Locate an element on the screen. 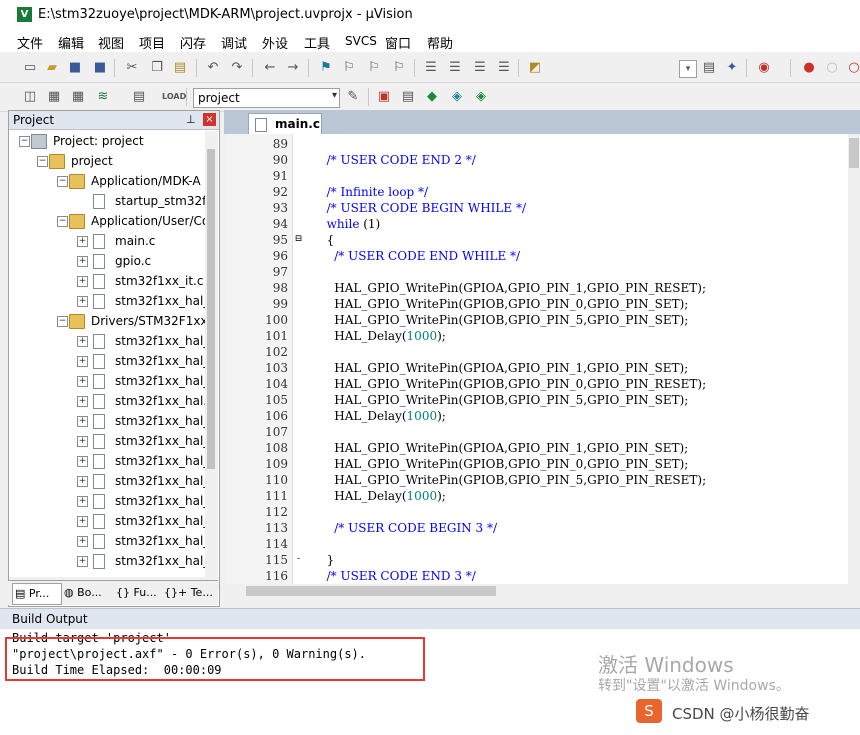  nav-back-icon: ← is located at coordinates (270, 68).